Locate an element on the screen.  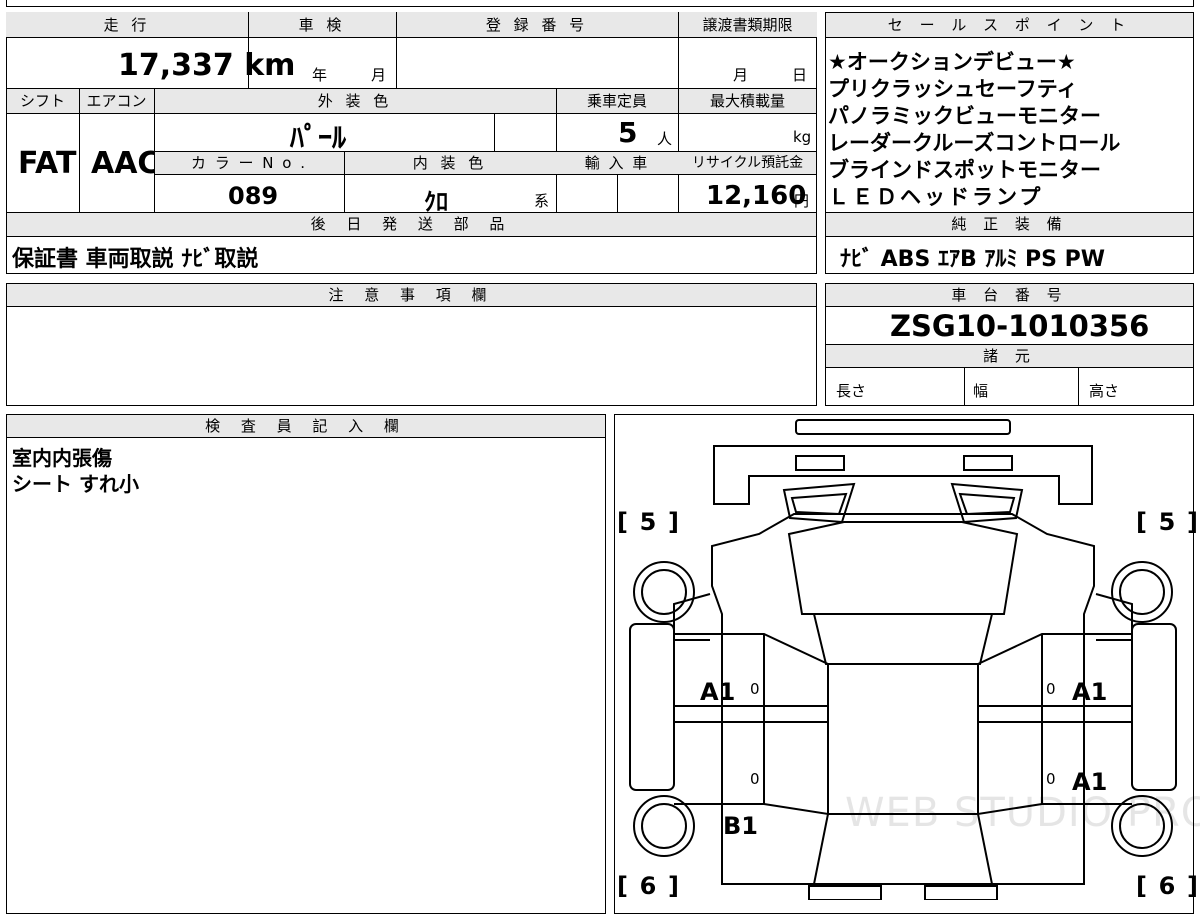
standard-equipment-header: 純 正 装 備 is located at coordinates (1009, 224).